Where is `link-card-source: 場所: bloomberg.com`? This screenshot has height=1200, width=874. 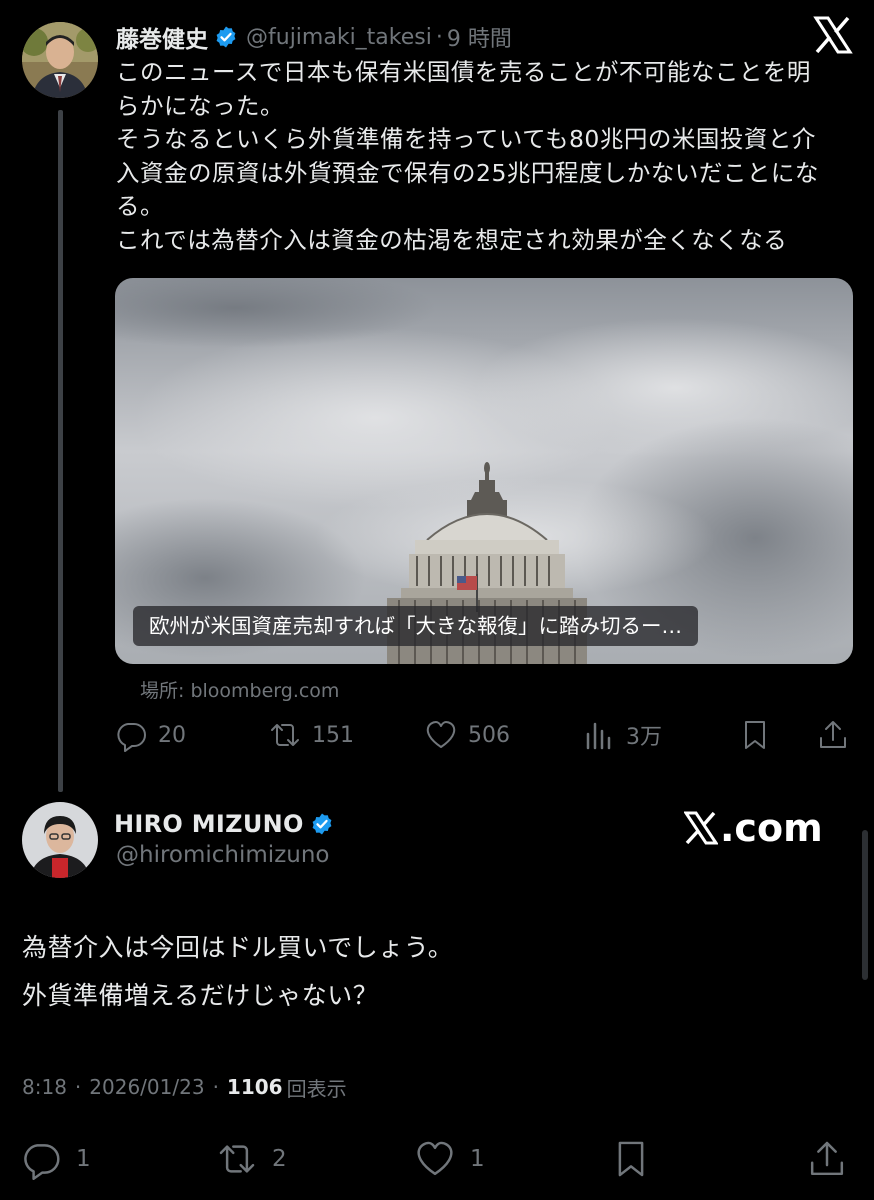
link-card-source: 場所: bloomberg.com is located at coordinates (239, 689).